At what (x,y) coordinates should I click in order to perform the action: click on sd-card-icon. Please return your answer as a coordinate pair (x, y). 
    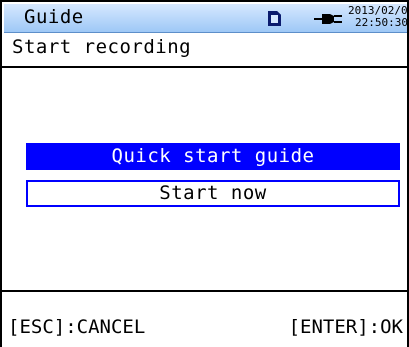
    Looking at the image, I should click on (274, 18).